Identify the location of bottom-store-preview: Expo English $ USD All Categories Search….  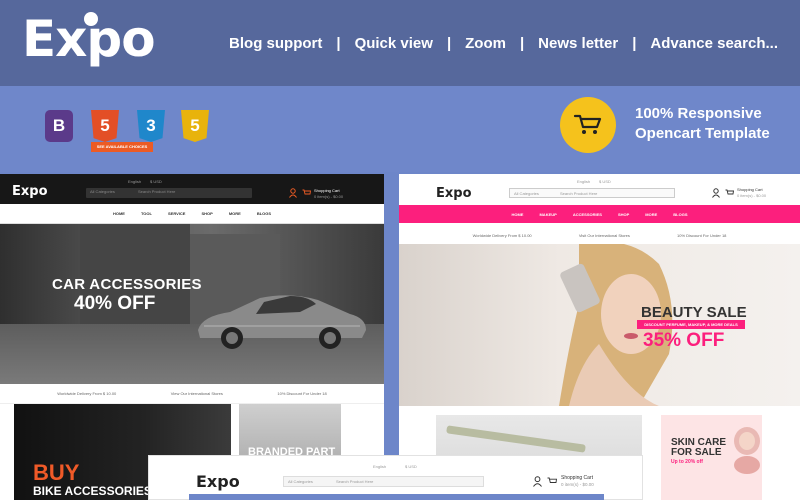
(395, 477).